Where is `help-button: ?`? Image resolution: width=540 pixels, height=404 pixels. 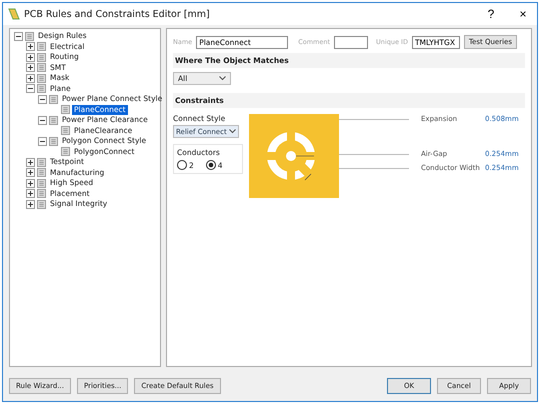
help-button: ? is located at coordinates (491, 14).